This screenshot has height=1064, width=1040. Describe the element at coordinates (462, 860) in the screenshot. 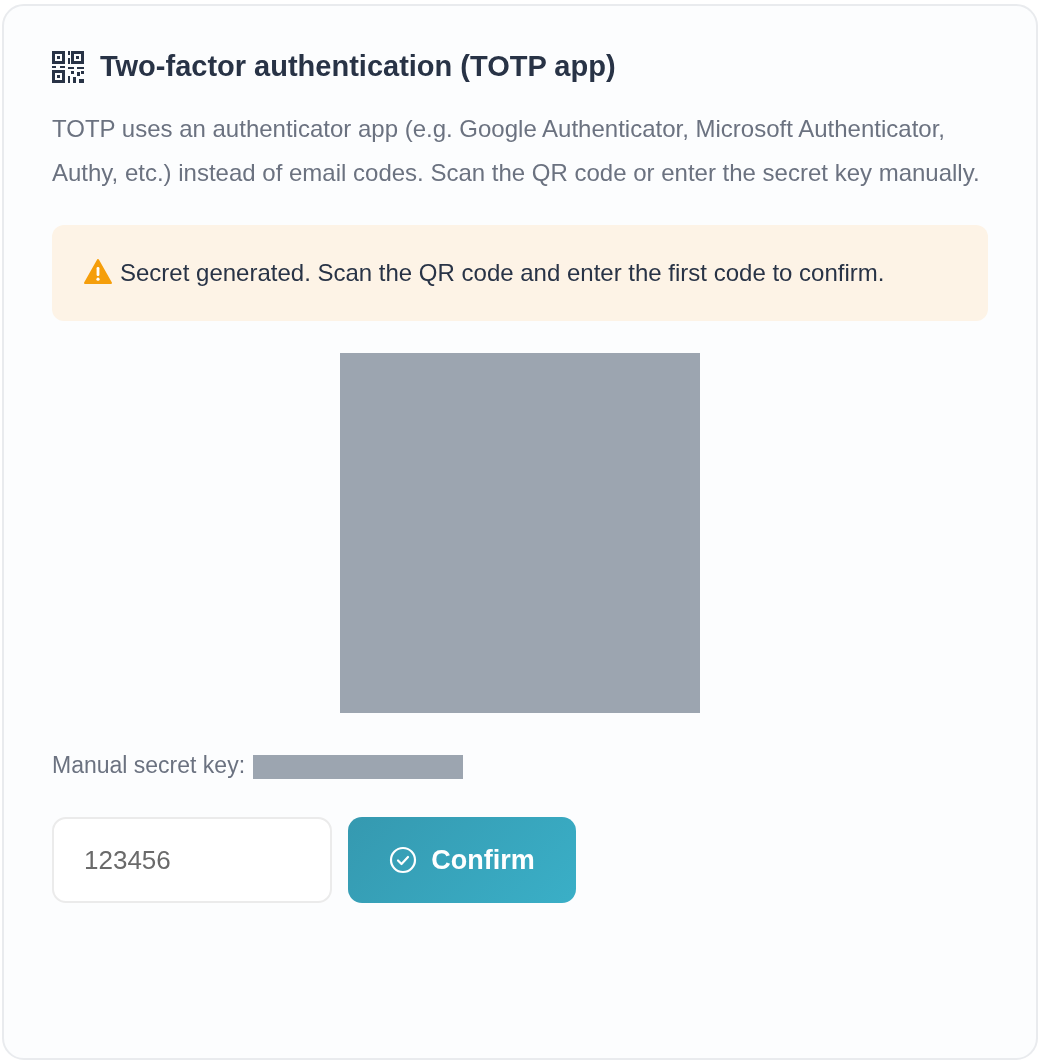

I see `confirm-button: Confirm` at that location.